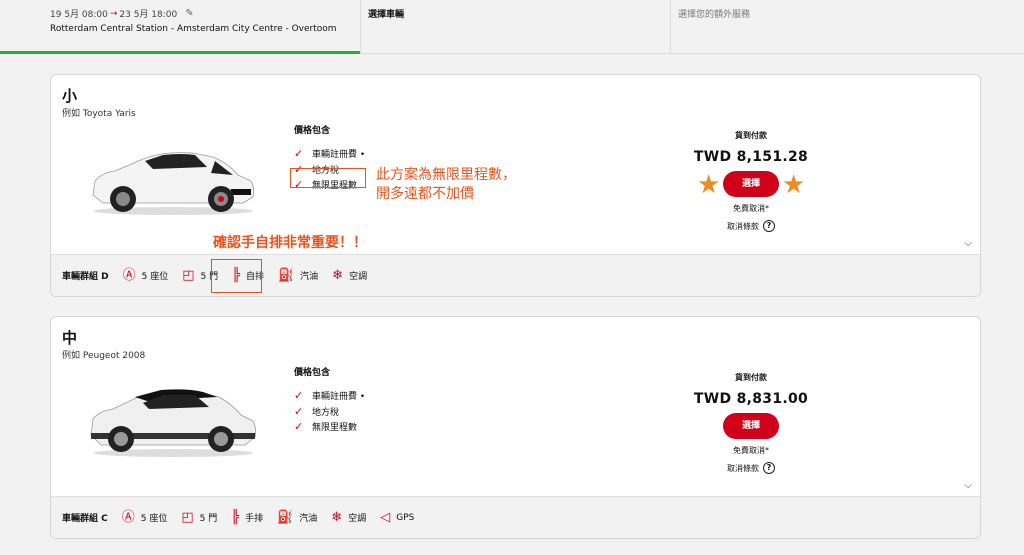  Describe the element at coordinates (173, 183) in the screenshot. I see `car-image-toyota-yaris` at that location.